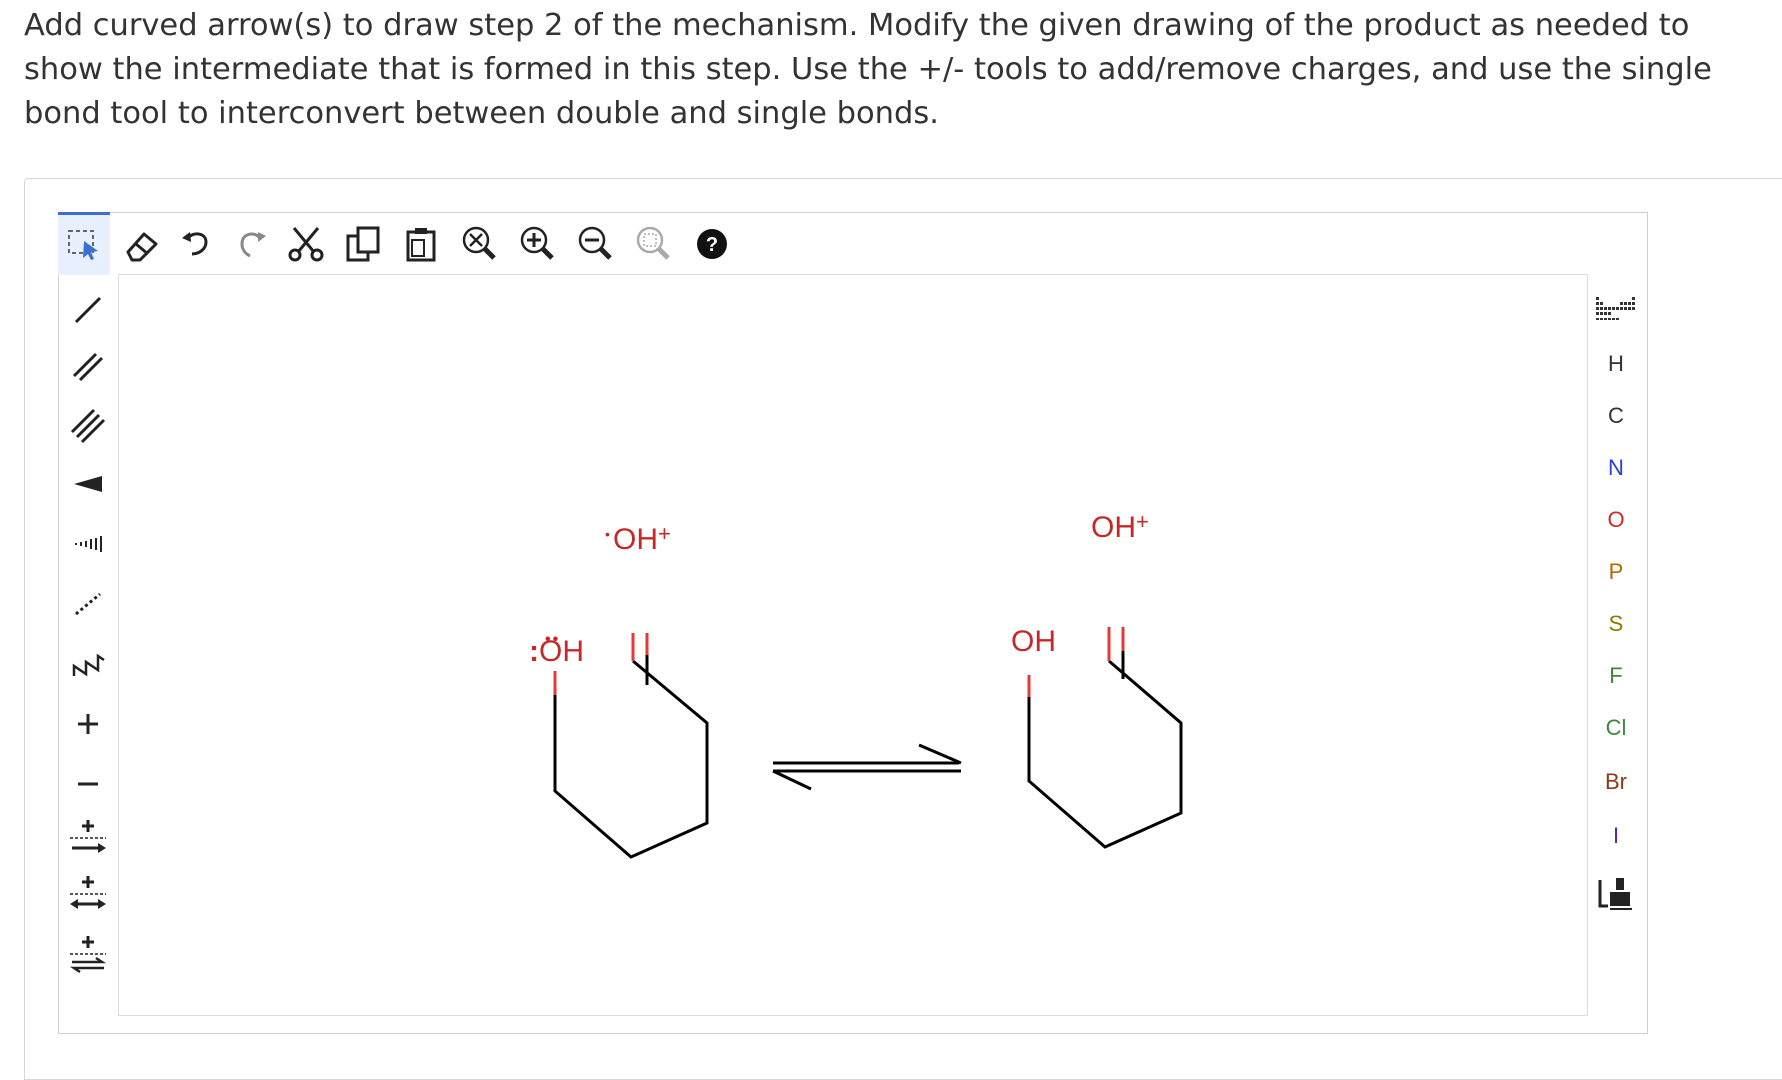 This screenshot has height=1080, width=1782. I want to click on zoom-fit-button, so click(480, 244).